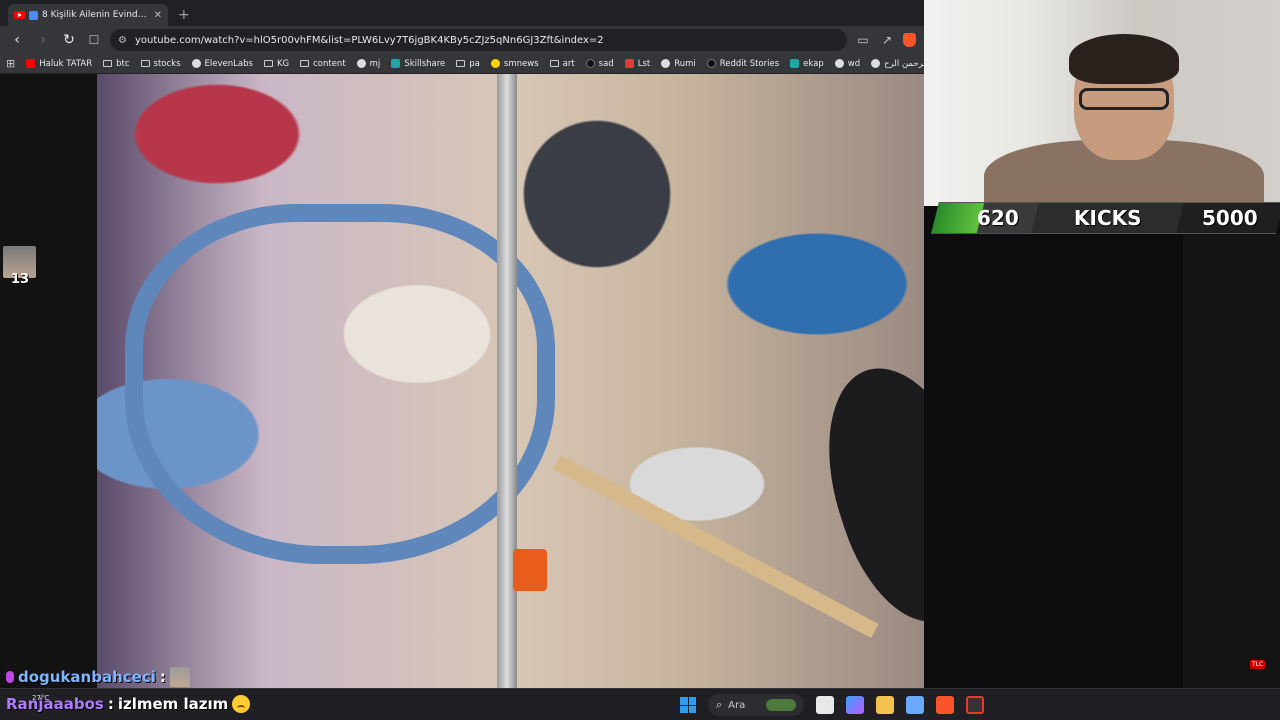 This screenshot has height=720, width=1280. What do you see at coordinates (276, 64) in the screenshot?
I see `bookmark-item: KG` at bounding box center [276, 64].